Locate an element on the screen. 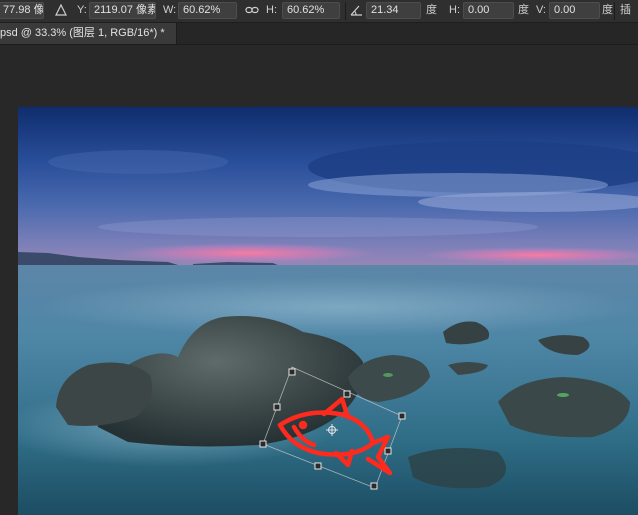 The width and height of the screenshot is (638, 515). y-position-field: 2119.07 像素 is located at coordinates (122, 10).